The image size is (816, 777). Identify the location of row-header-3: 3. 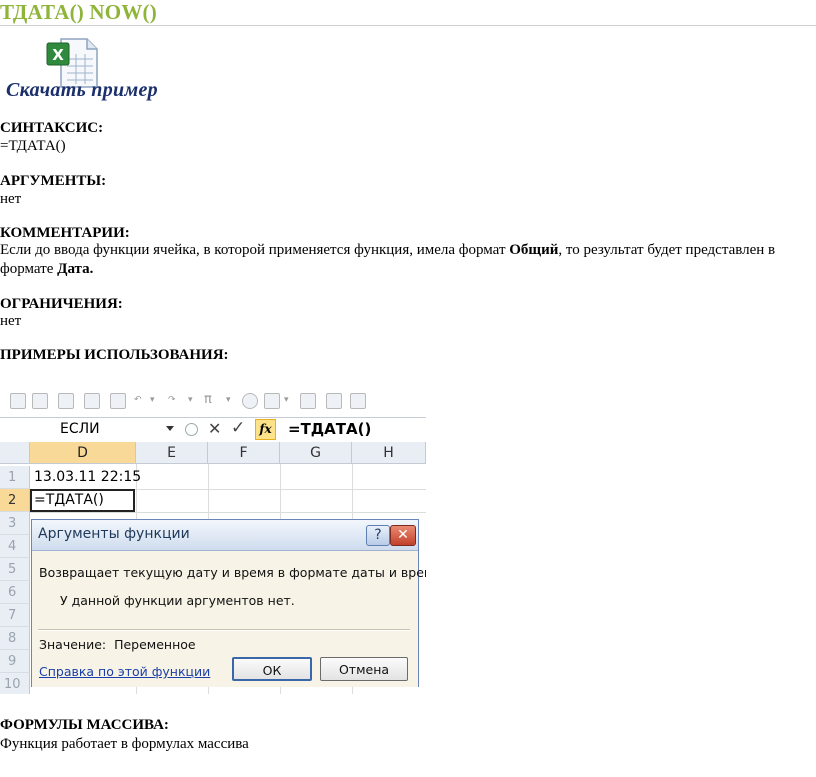
(15, 523).